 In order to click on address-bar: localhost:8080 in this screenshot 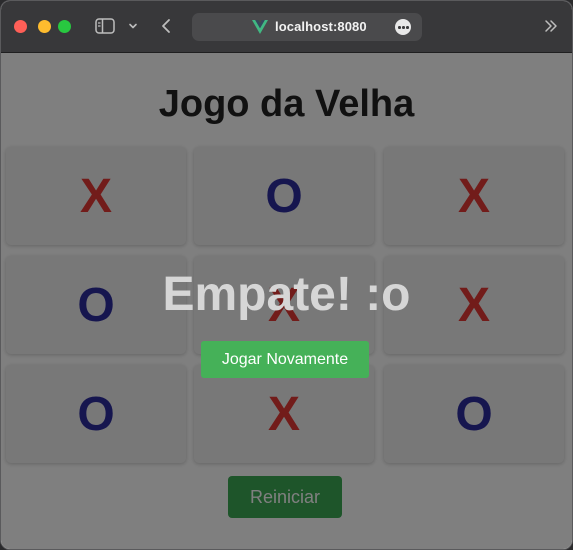, I will do `click(307, 27)`.